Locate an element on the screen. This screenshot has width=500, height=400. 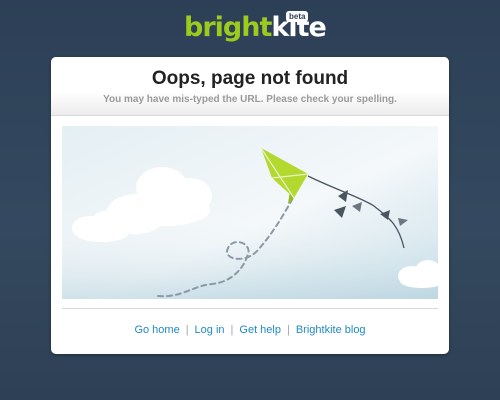
brightkite-blog-link: Brightkite blog is located at coordinates (331, 330).